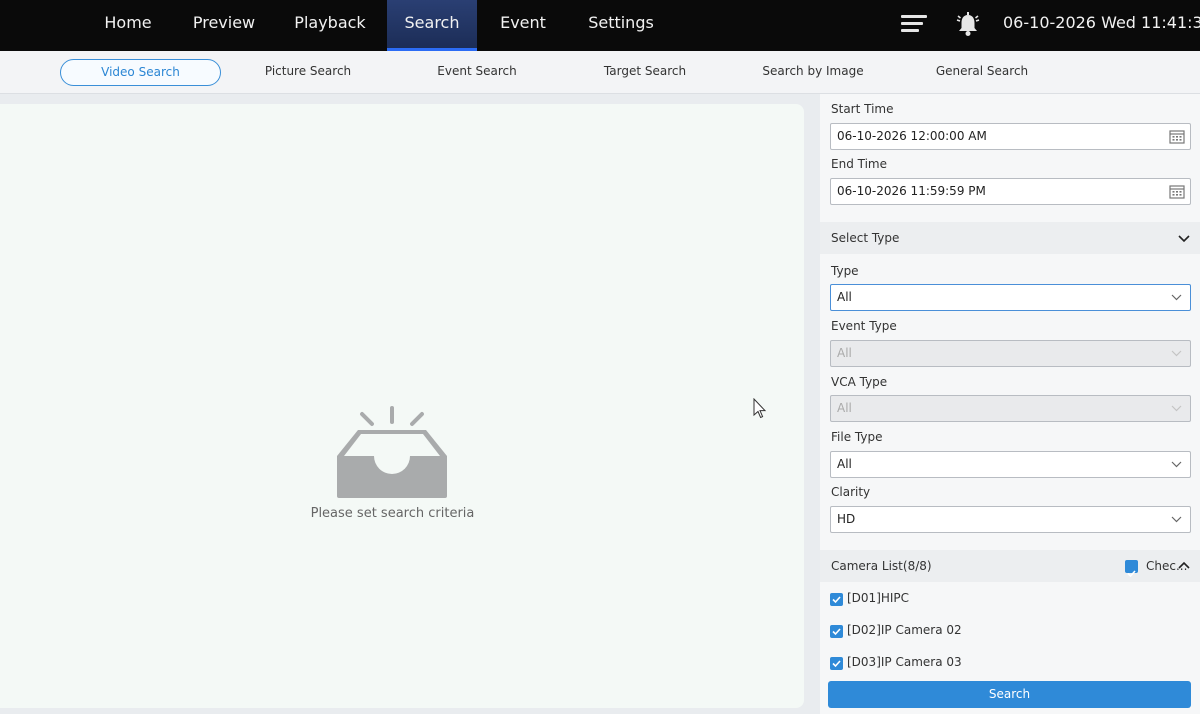 This screenshot has height=714, width=1200. I want to click on vca-type-value: All, so click(844, 408).